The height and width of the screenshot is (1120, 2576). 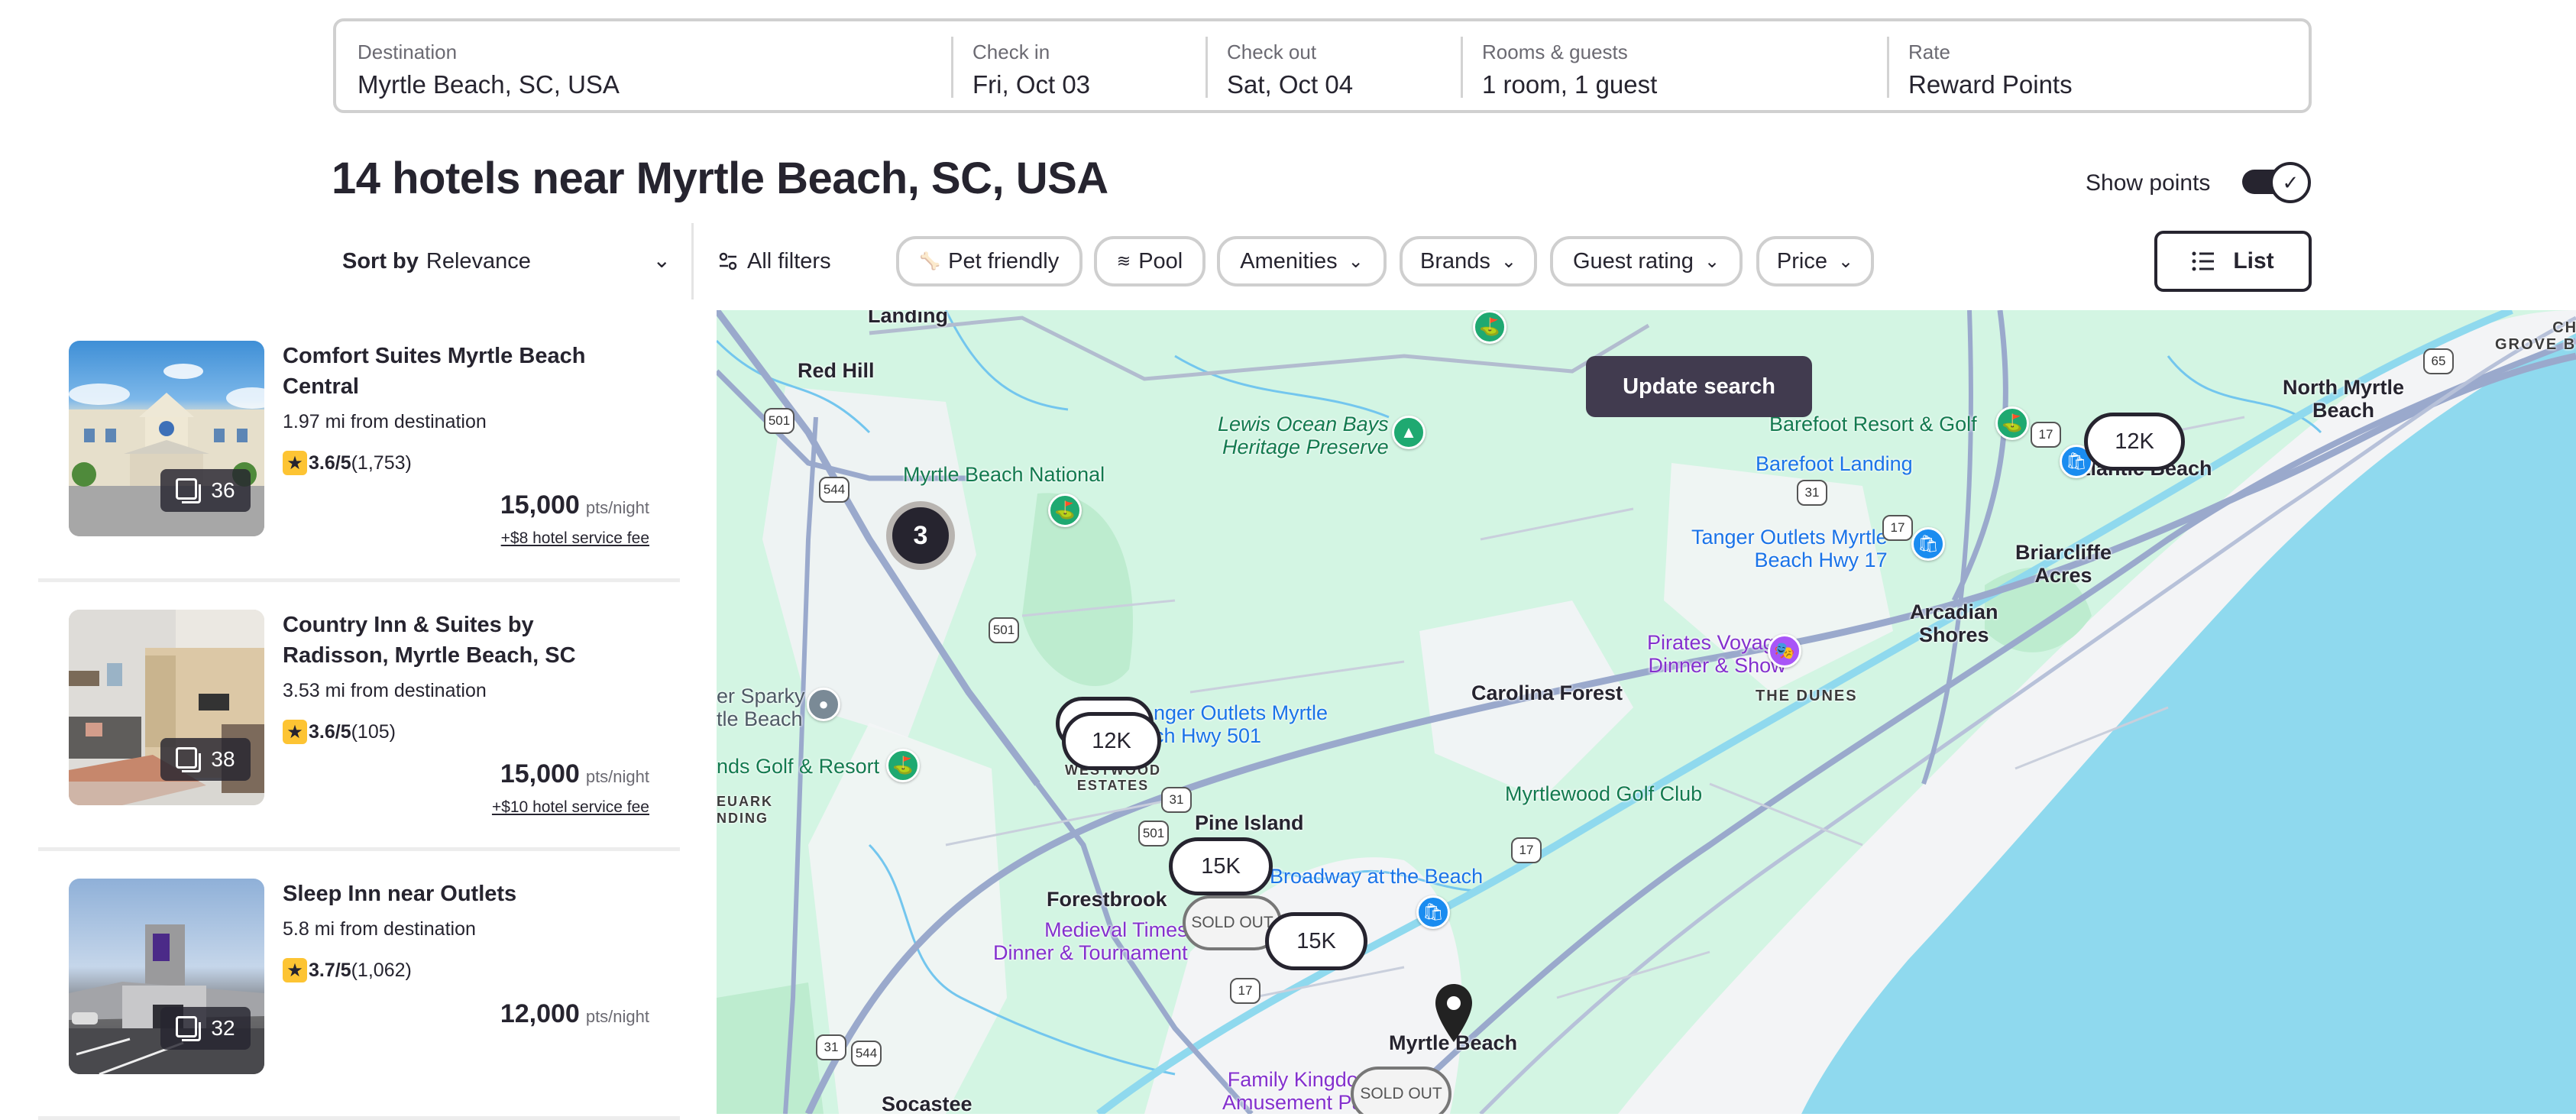 What do you see at coordinates (330, 463) in the screenshot?
I see `rating-value: 3.6/5` at bounding box center [330, 463].